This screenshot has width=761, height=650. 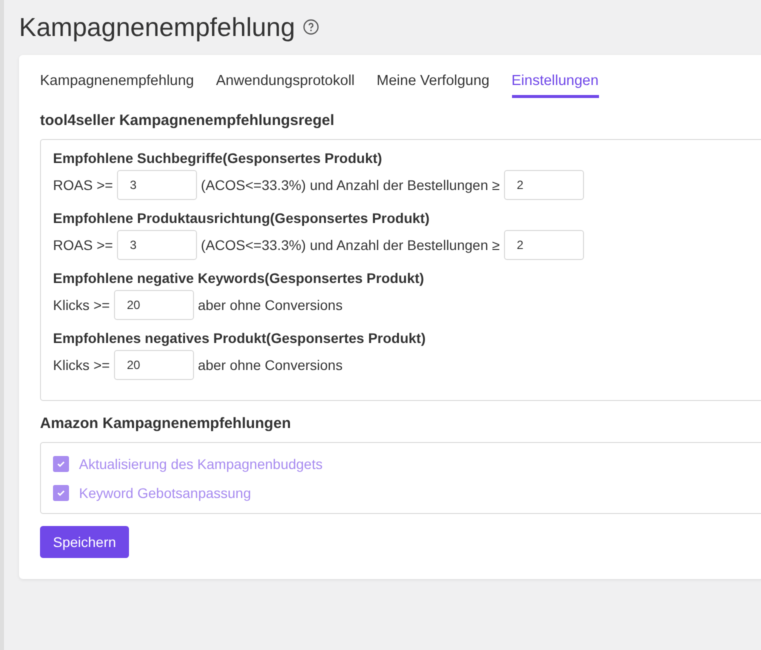 I want to click on rule-title: Empfohlene Produktausrichtung(Gesponsertes Produkt), so click(x=241, y=218).